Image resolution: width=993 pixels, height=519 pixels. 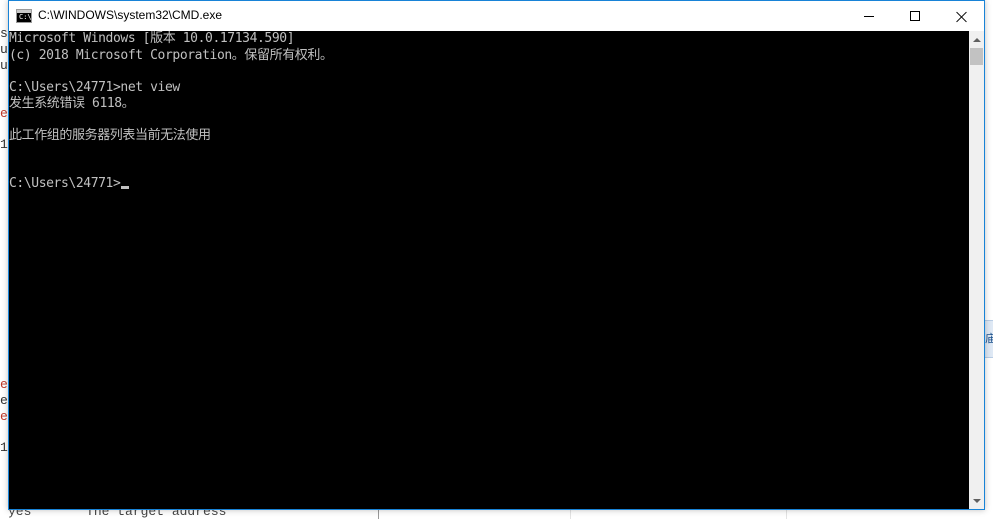 I want to click on minimize-button, so click(x=869, y=16).